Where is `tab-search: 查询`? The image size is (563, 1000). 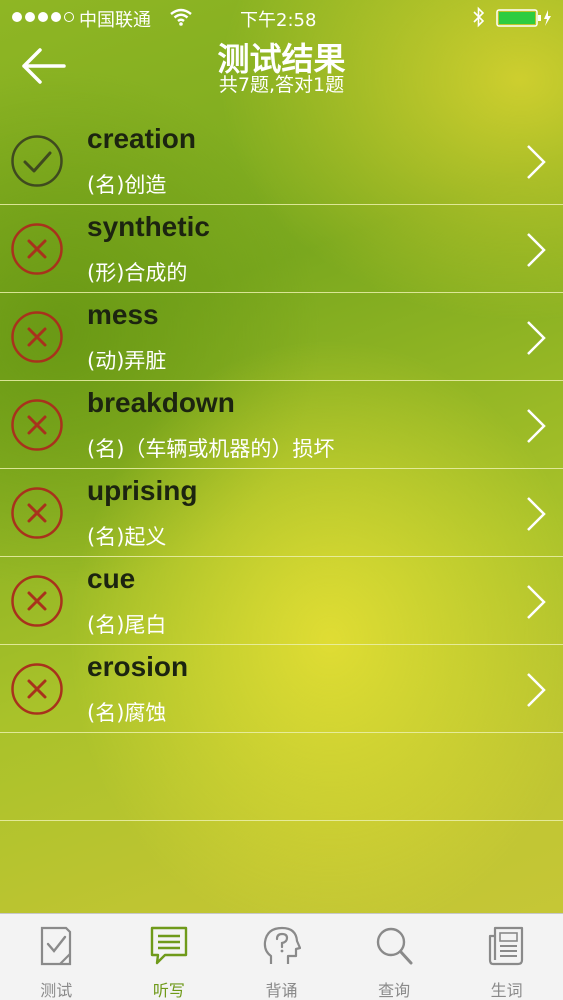 tab-search: 查询 is located at coordinates (394, 957).